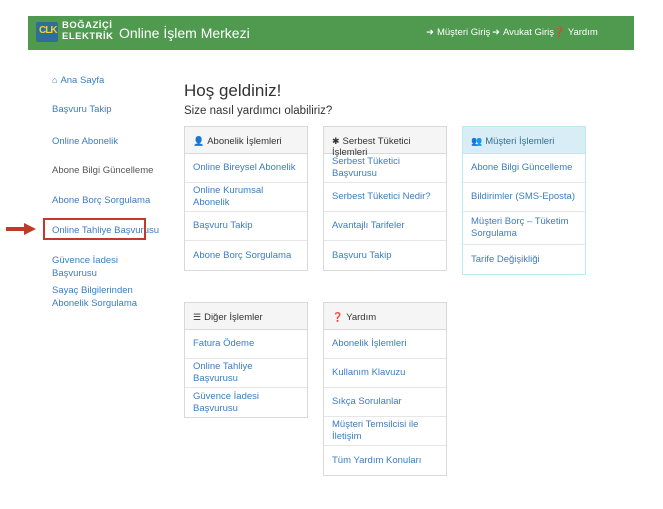 The width and height of the screenshot is (663, 509). Describe the element at coordinates (366, 167) in the screenshot. I see `panel-link-label: Serbest Tüketici Başvurusu` at that location.